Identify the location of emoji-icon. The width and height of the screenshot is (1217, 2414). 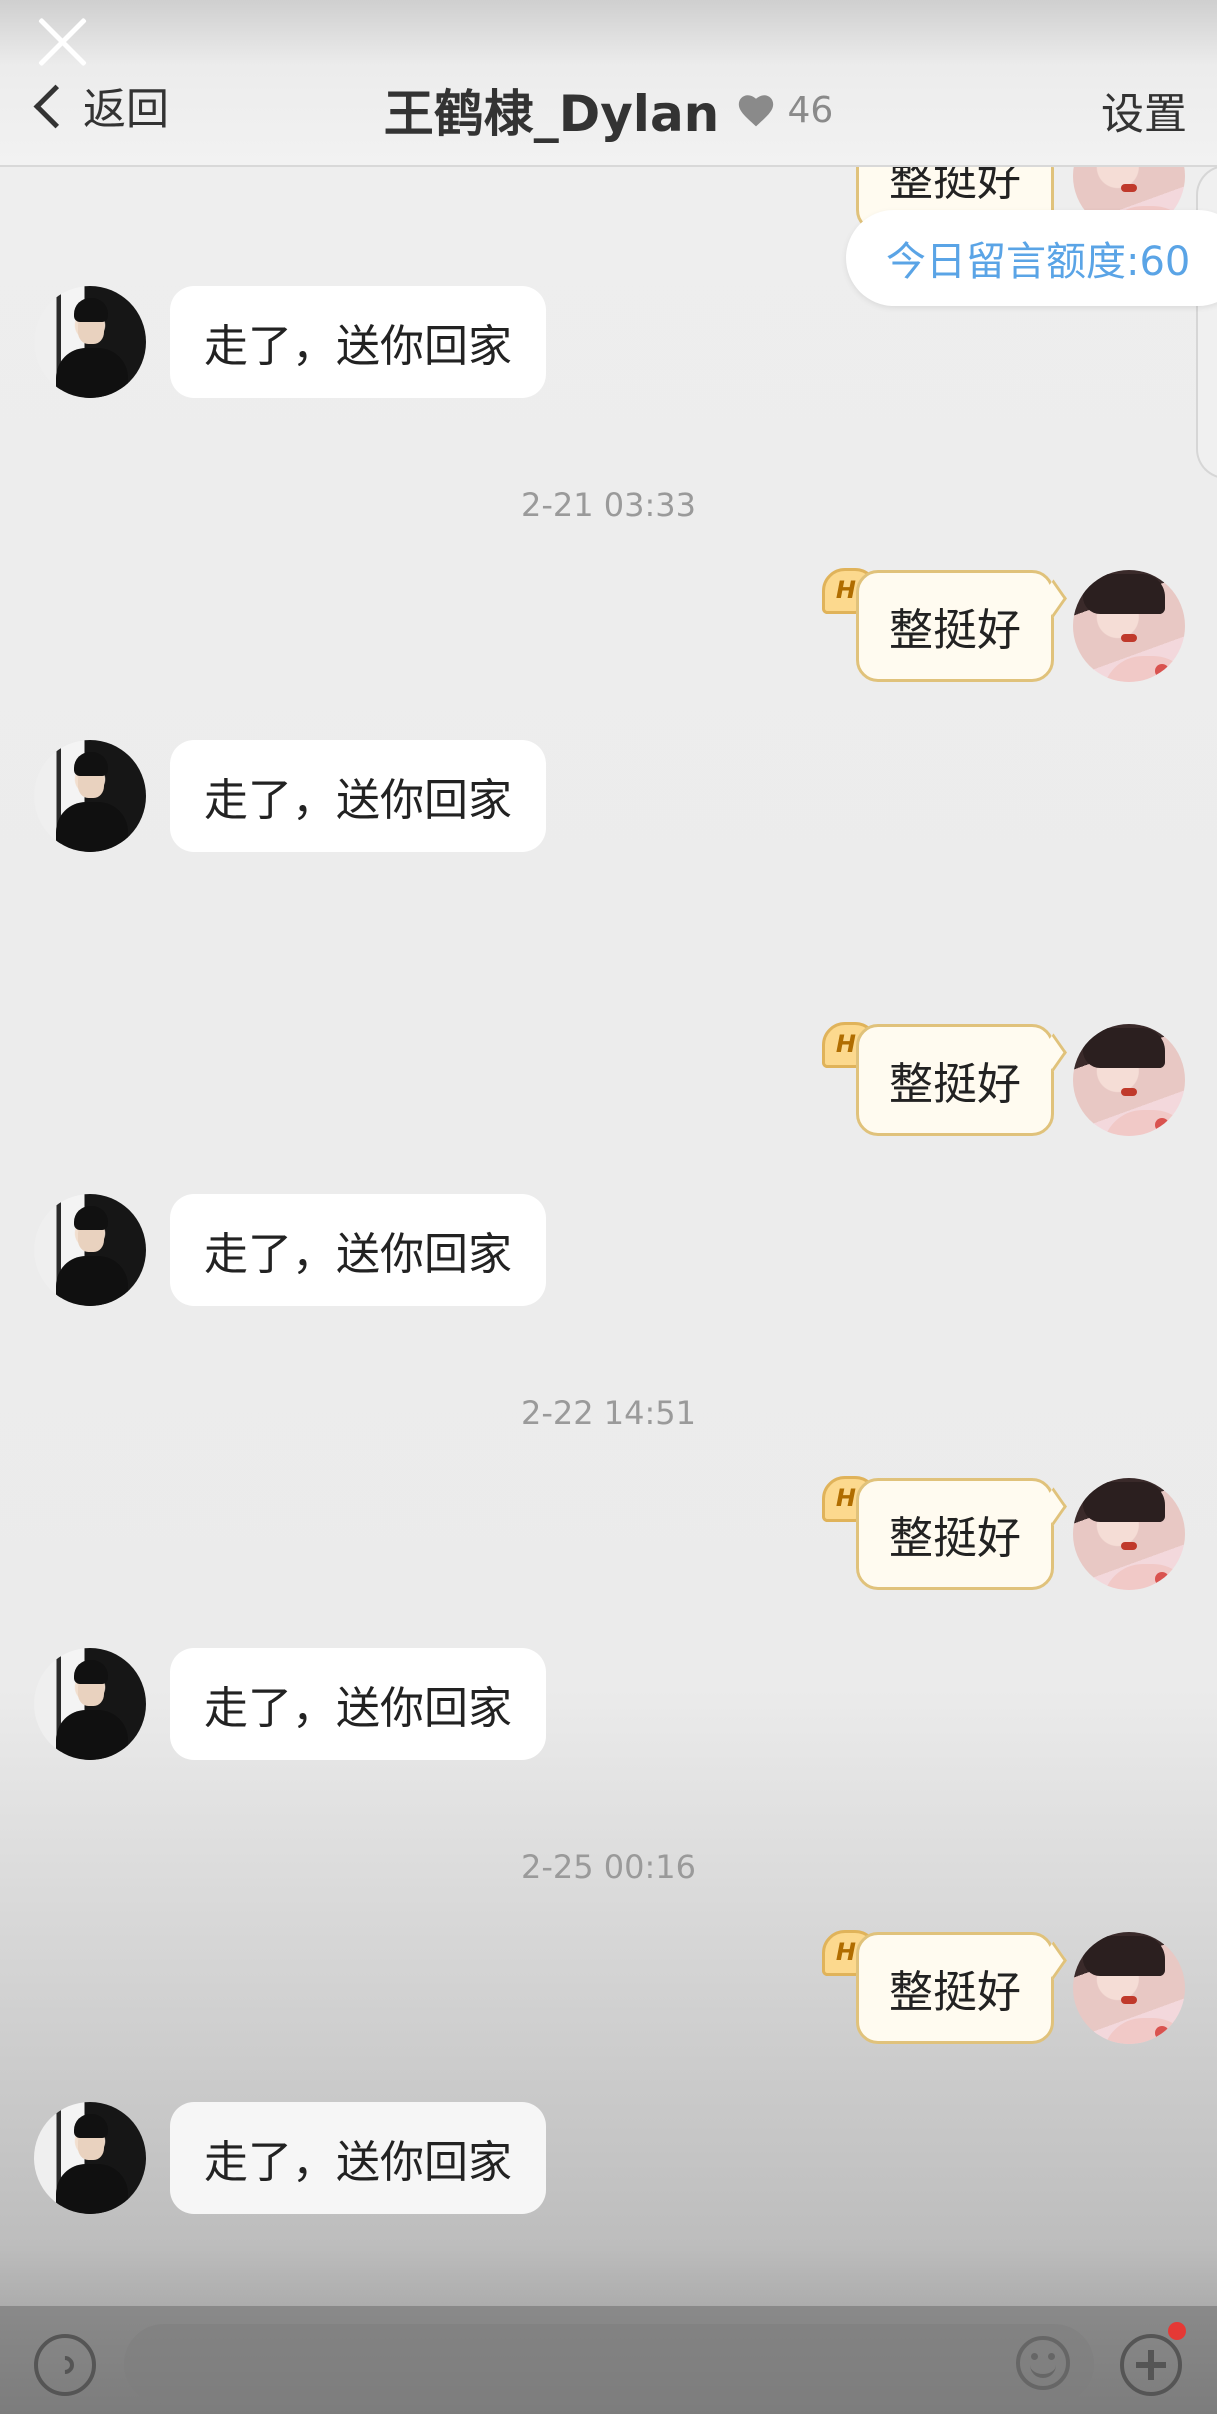
(1043, 2363).